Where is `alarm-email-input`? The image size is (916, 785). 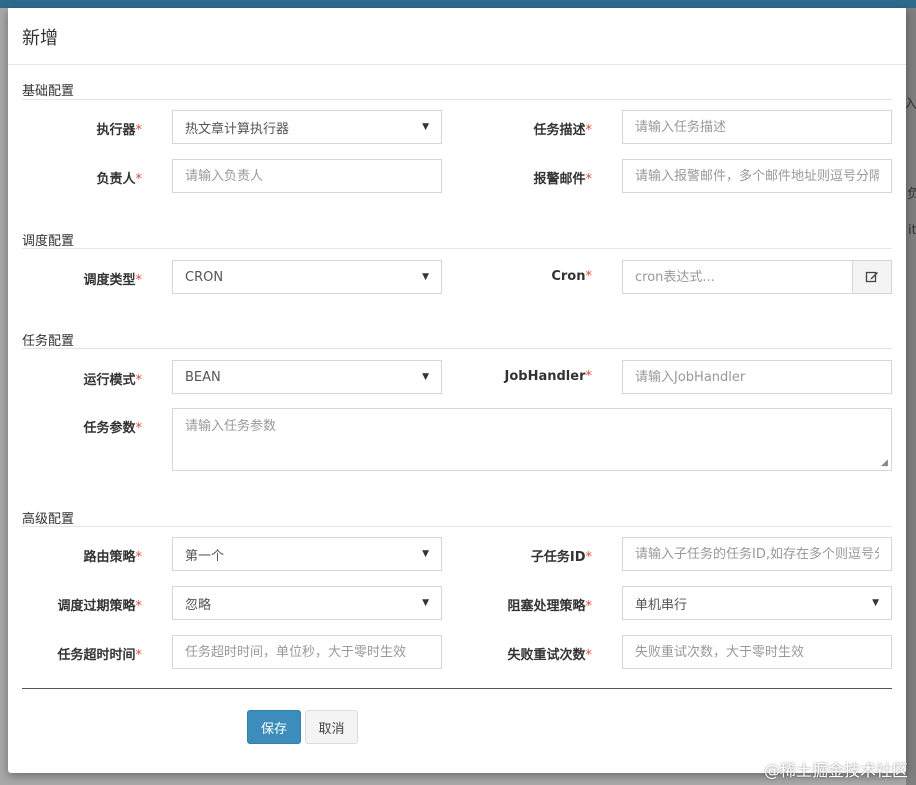
alarm-email-input is located at coordinates (757, 176).